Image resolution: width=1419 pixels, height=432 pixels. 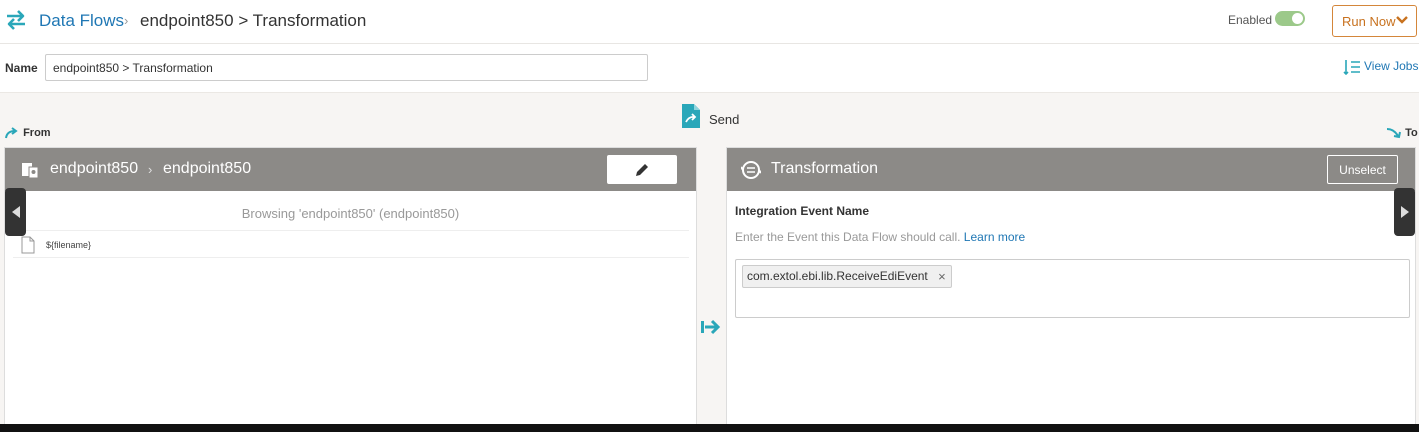 I want to click on pencil-icon, so click(x=642, y=170).